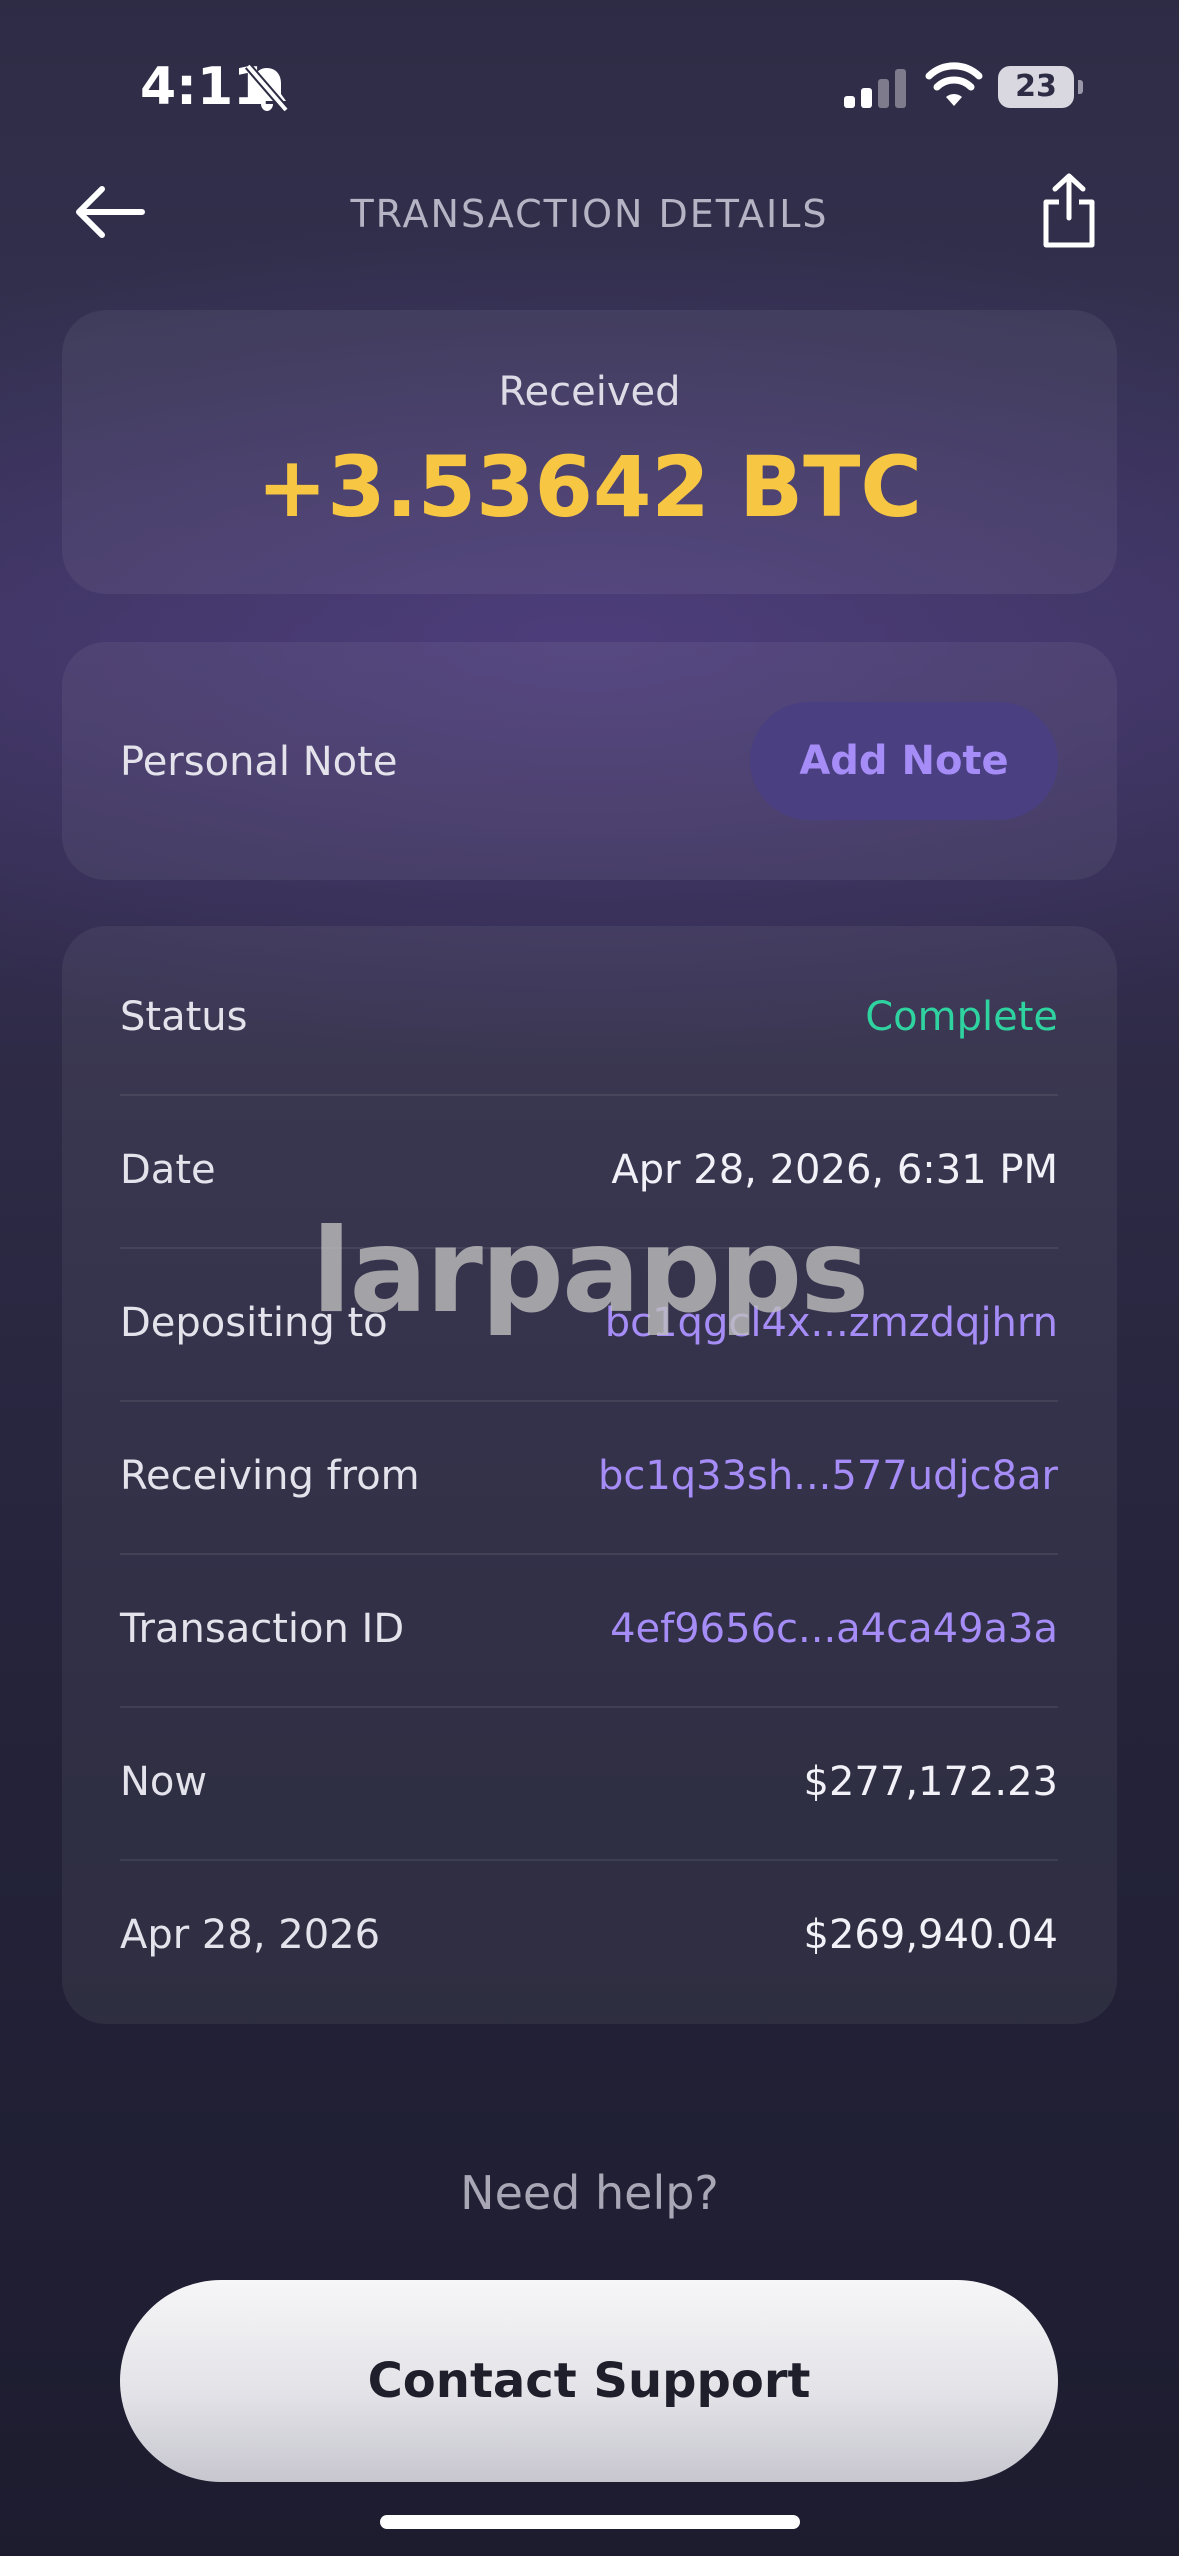 The width and height of the screenshot is (1179, 2556). What do you see at coordinates (828, 1476) in the screenshot?
I see `sender-address-link: bc1q33sh...577udjc8ar` at bounding box center [828, 1476].